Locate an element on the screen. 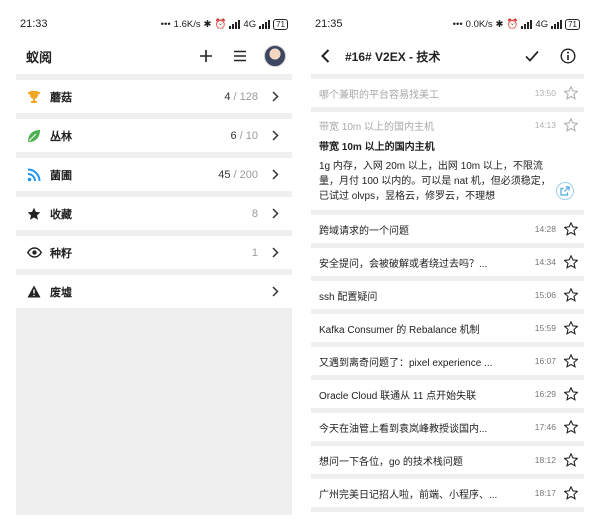  topic-row-read: 哪个兼职的平台容易找美工 13:50 is located at coordinates (447, 95).